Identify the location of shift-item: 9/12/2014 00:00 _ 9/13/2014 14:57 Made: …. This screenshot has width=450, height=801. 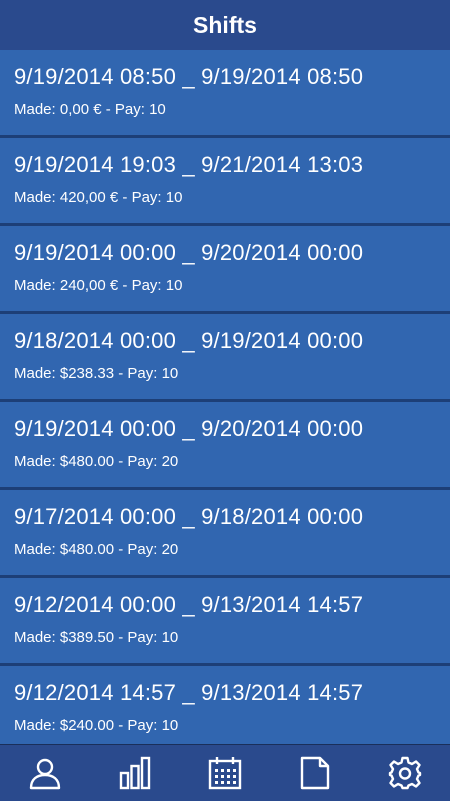
(225, 622).